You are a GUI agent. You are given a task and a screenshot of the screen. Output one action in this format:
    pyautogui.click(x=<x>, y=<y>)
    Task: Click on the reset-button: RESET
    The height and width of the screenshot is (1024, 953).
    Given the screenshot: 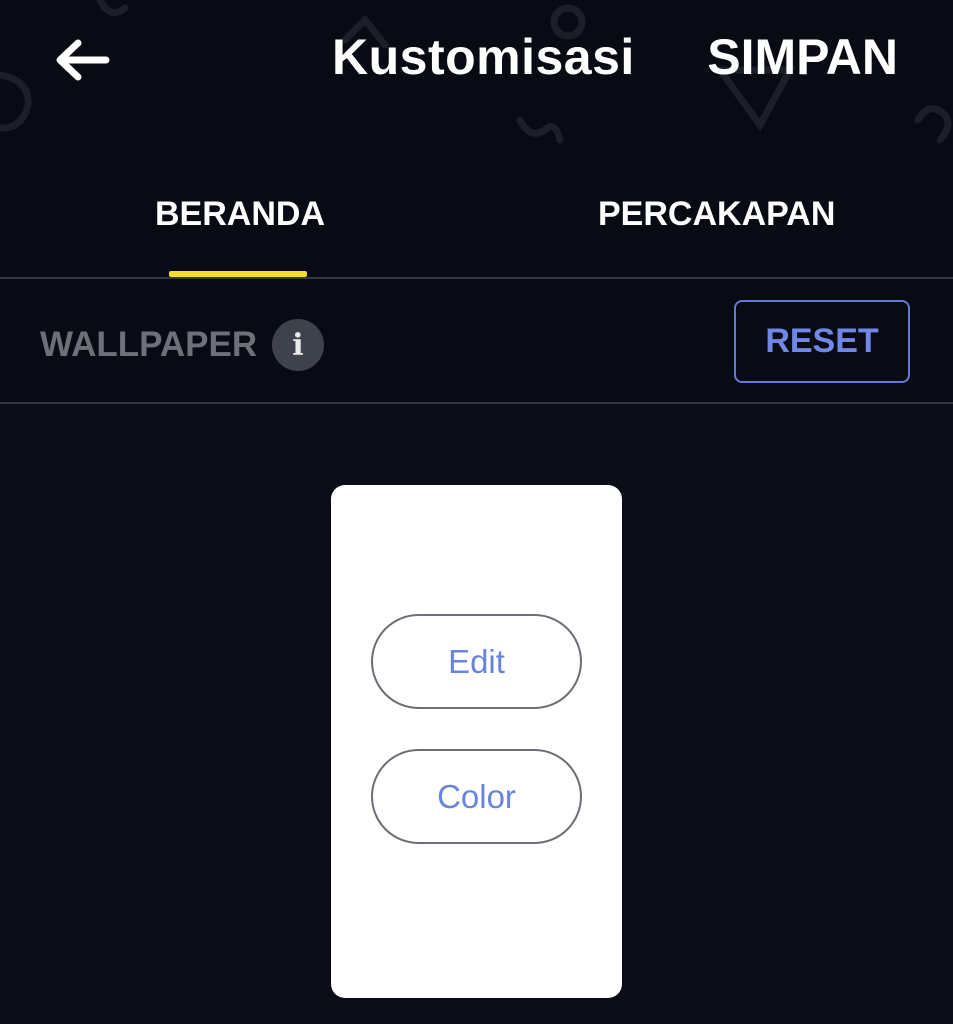 What is the action you would take?
    pyautogui.click(x=822, y=341)
    